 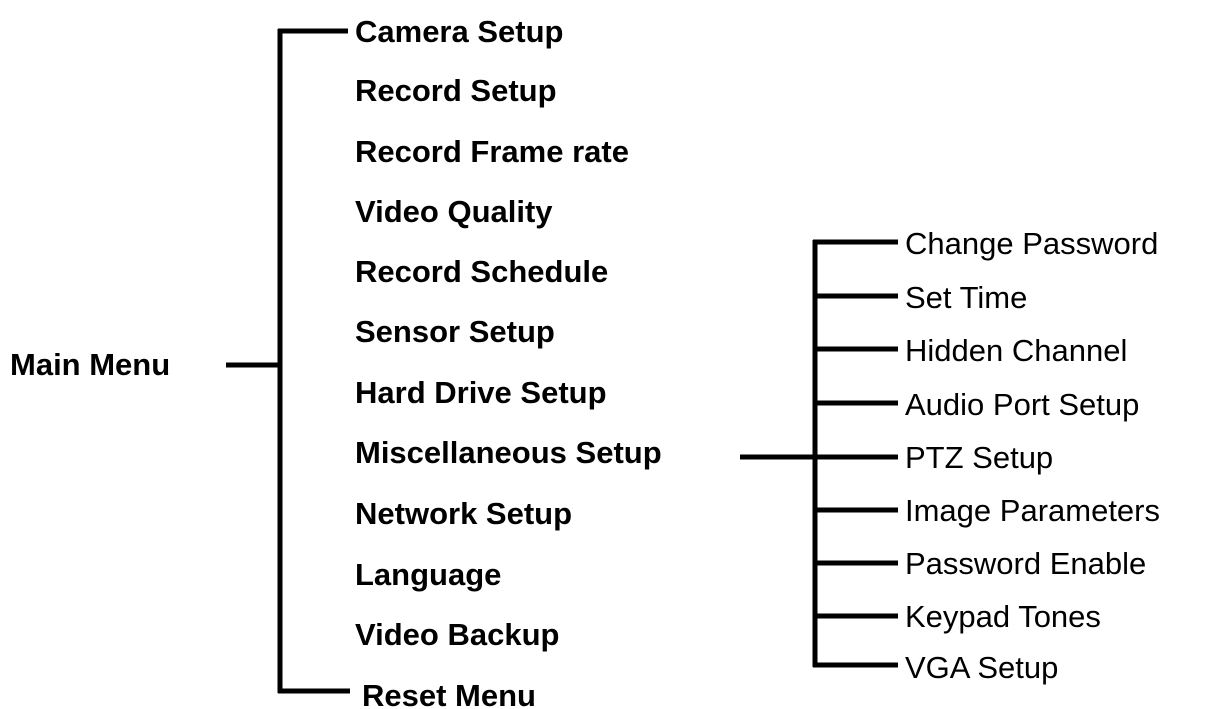 What do you see at coordinates (1022, 404) in the screenshot?
I see `sub-item-audio-port-setup: Audio Port Setup` at bounding box center [1022, 404].